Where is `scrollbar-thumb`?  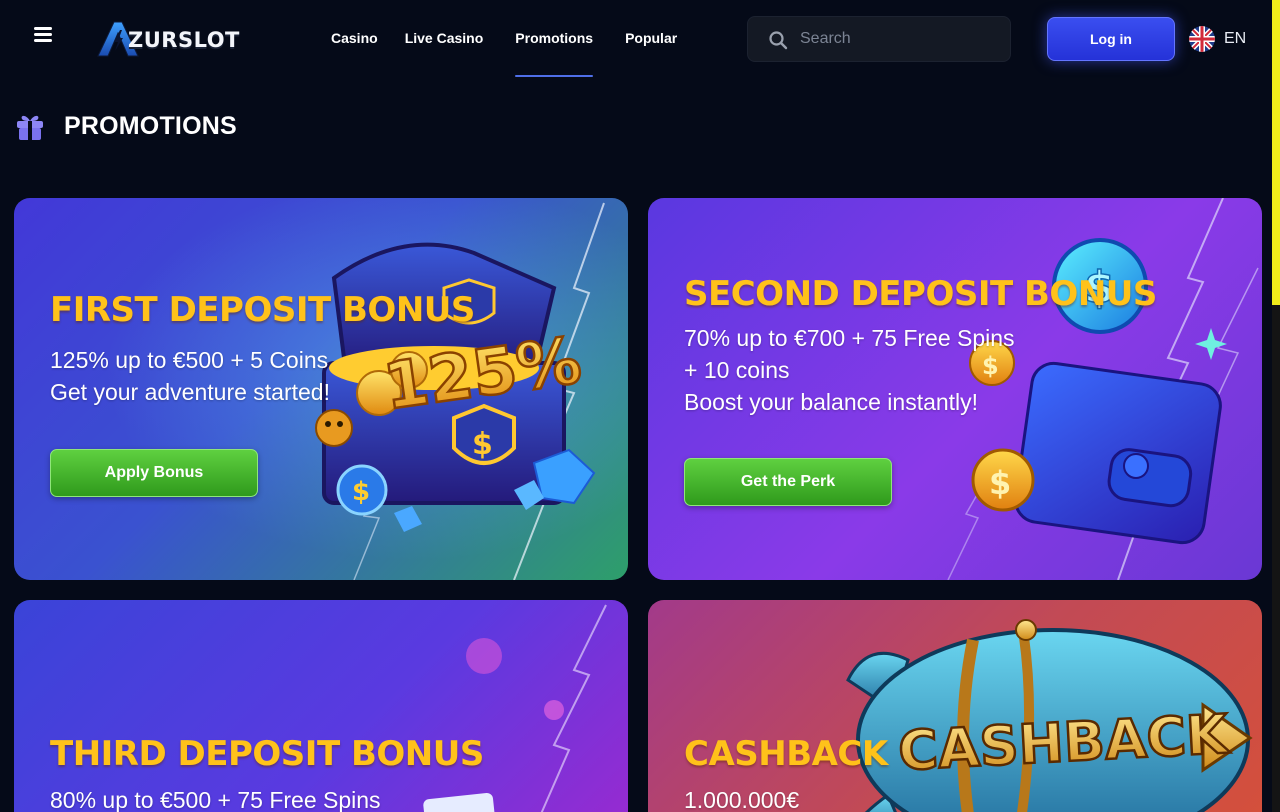 scrollbar-thumb is located at coordinates (1276, 152).